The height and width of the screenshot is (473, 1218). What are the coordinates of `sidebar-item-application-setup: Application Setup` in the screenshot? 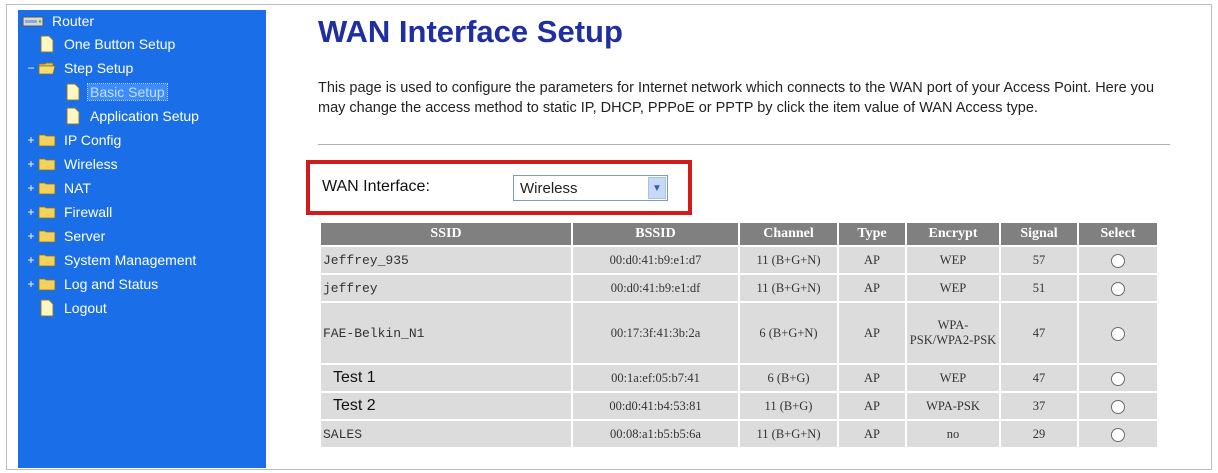 It's located at (133, 116).